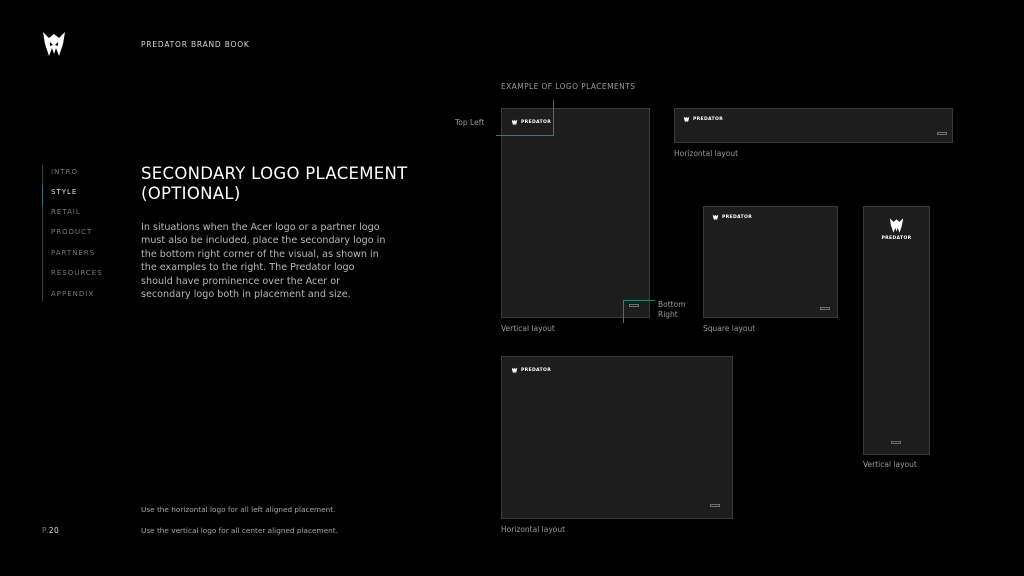 This screenshot has width=1024, height=576. Describe the element at coordinates (533, 529) in the screenshot. I see `caption-horizontal-large: Horizontal layout` at that location.